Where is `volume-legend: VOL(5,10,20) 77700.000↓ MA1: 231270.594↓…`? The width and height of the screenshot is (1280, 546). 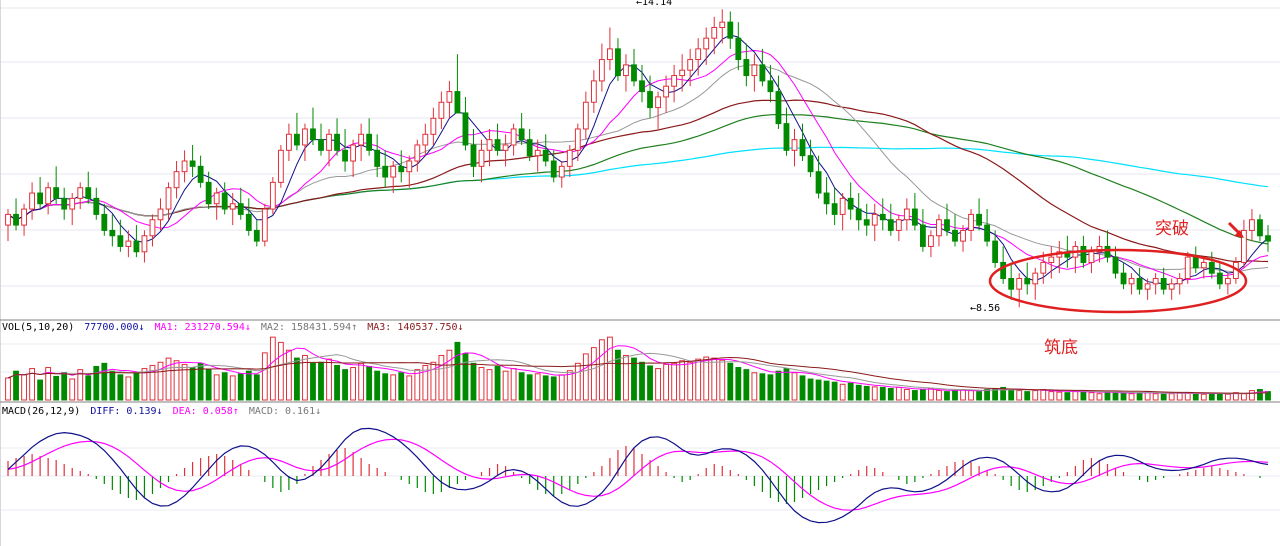 volume-legend: VOL(5,10,20) 77700.000↓ MA1: 231270.594↓… is located at coordinates (235, 328).